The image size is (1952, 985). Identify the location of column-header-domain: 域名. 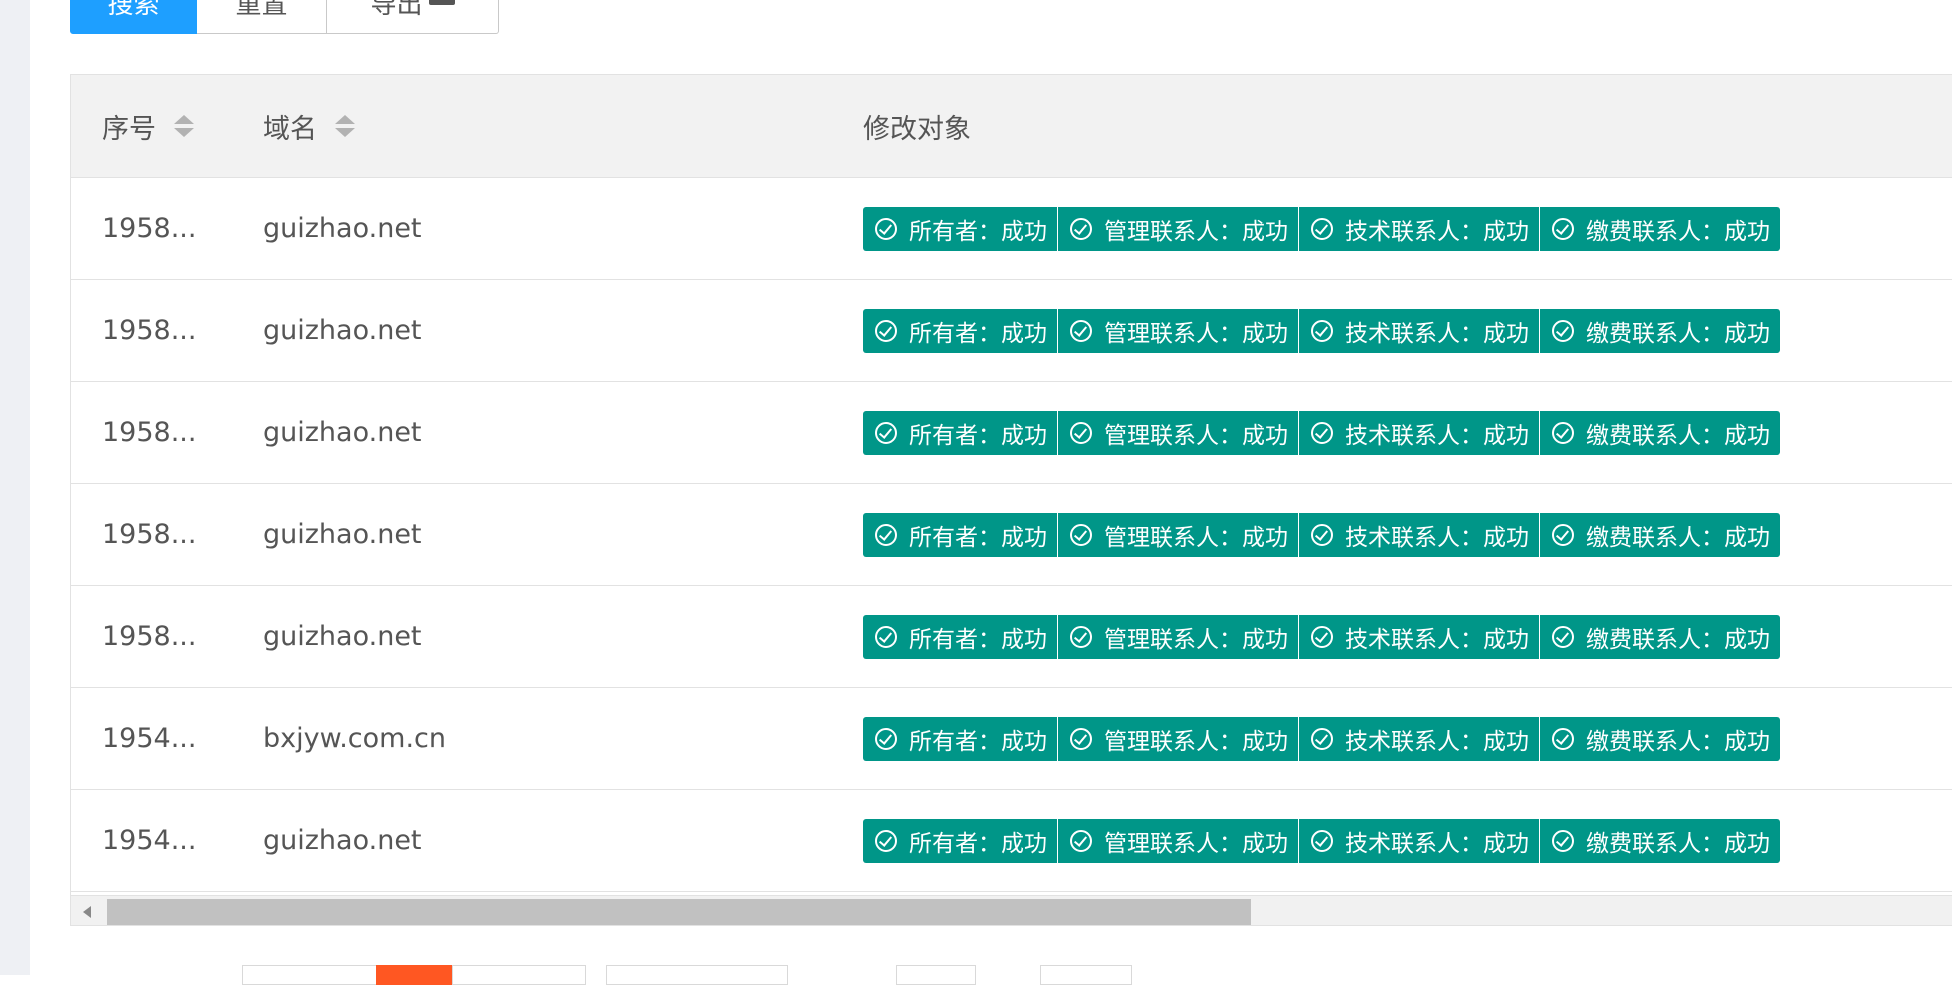
(309, 126).